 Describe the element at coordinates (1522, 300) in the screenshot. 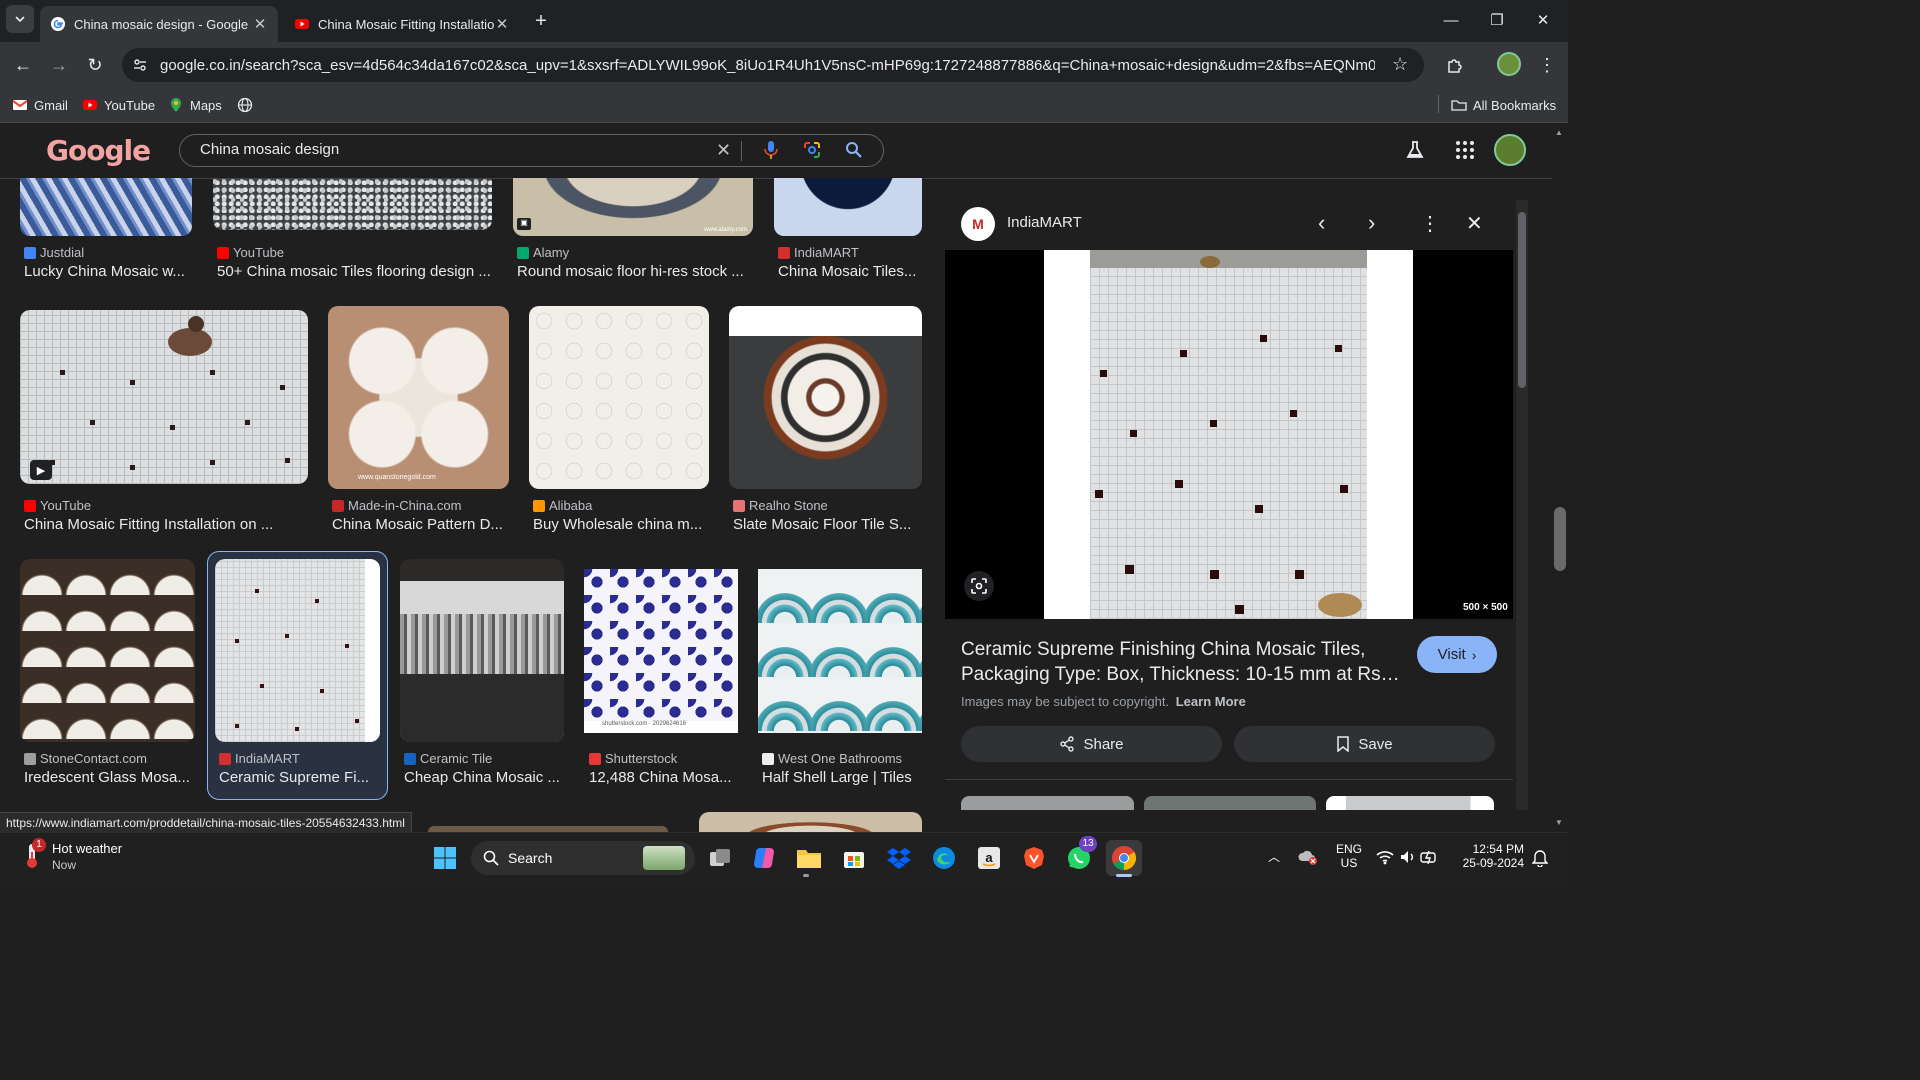

I see `panel-scrollbar-thumb` at that location.